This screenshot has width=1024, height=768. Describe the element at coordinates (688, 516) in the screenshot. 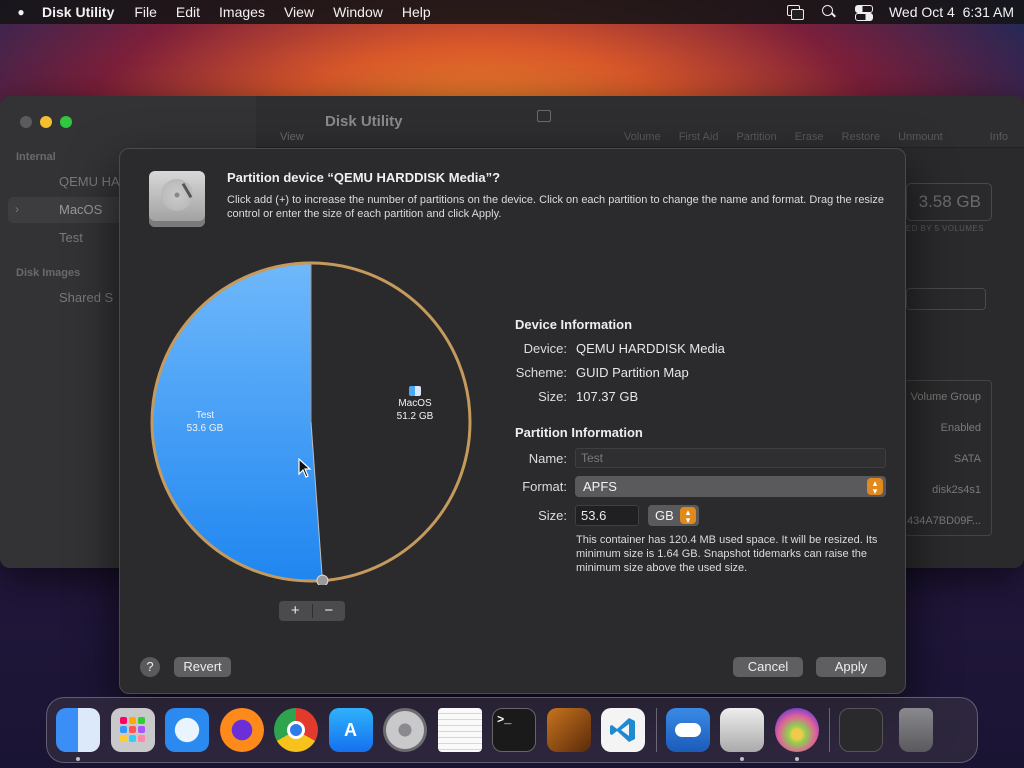

I see `up-down-chevron-icon: ▴ ▾` at that location.